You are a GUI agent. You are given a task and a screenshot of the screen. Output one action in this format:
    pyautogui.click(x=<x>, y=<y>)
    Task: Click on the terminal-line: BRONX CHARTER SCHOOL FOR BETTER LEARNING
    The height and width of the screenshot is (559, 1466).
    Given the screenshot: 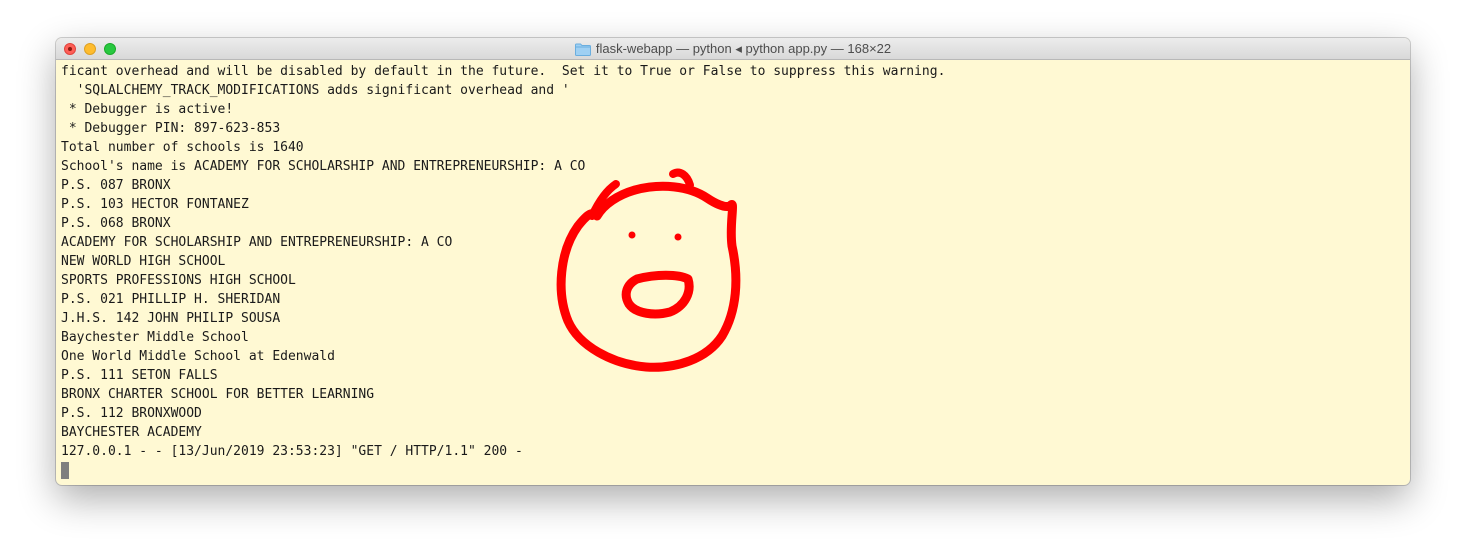 What is the action you would take?
    pyautogui.click(x=218, y=394)
    